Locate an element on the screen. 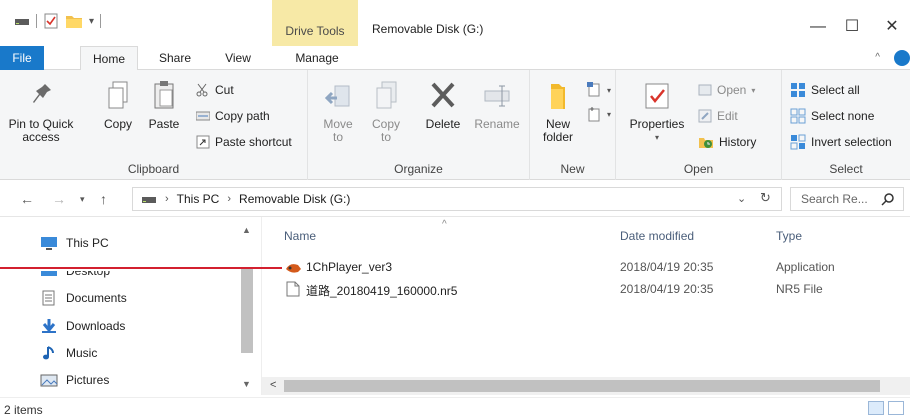 The height and width of the screenshot is (419, 910). nav-item-documents: Documents is located at coordinates (83, 298).